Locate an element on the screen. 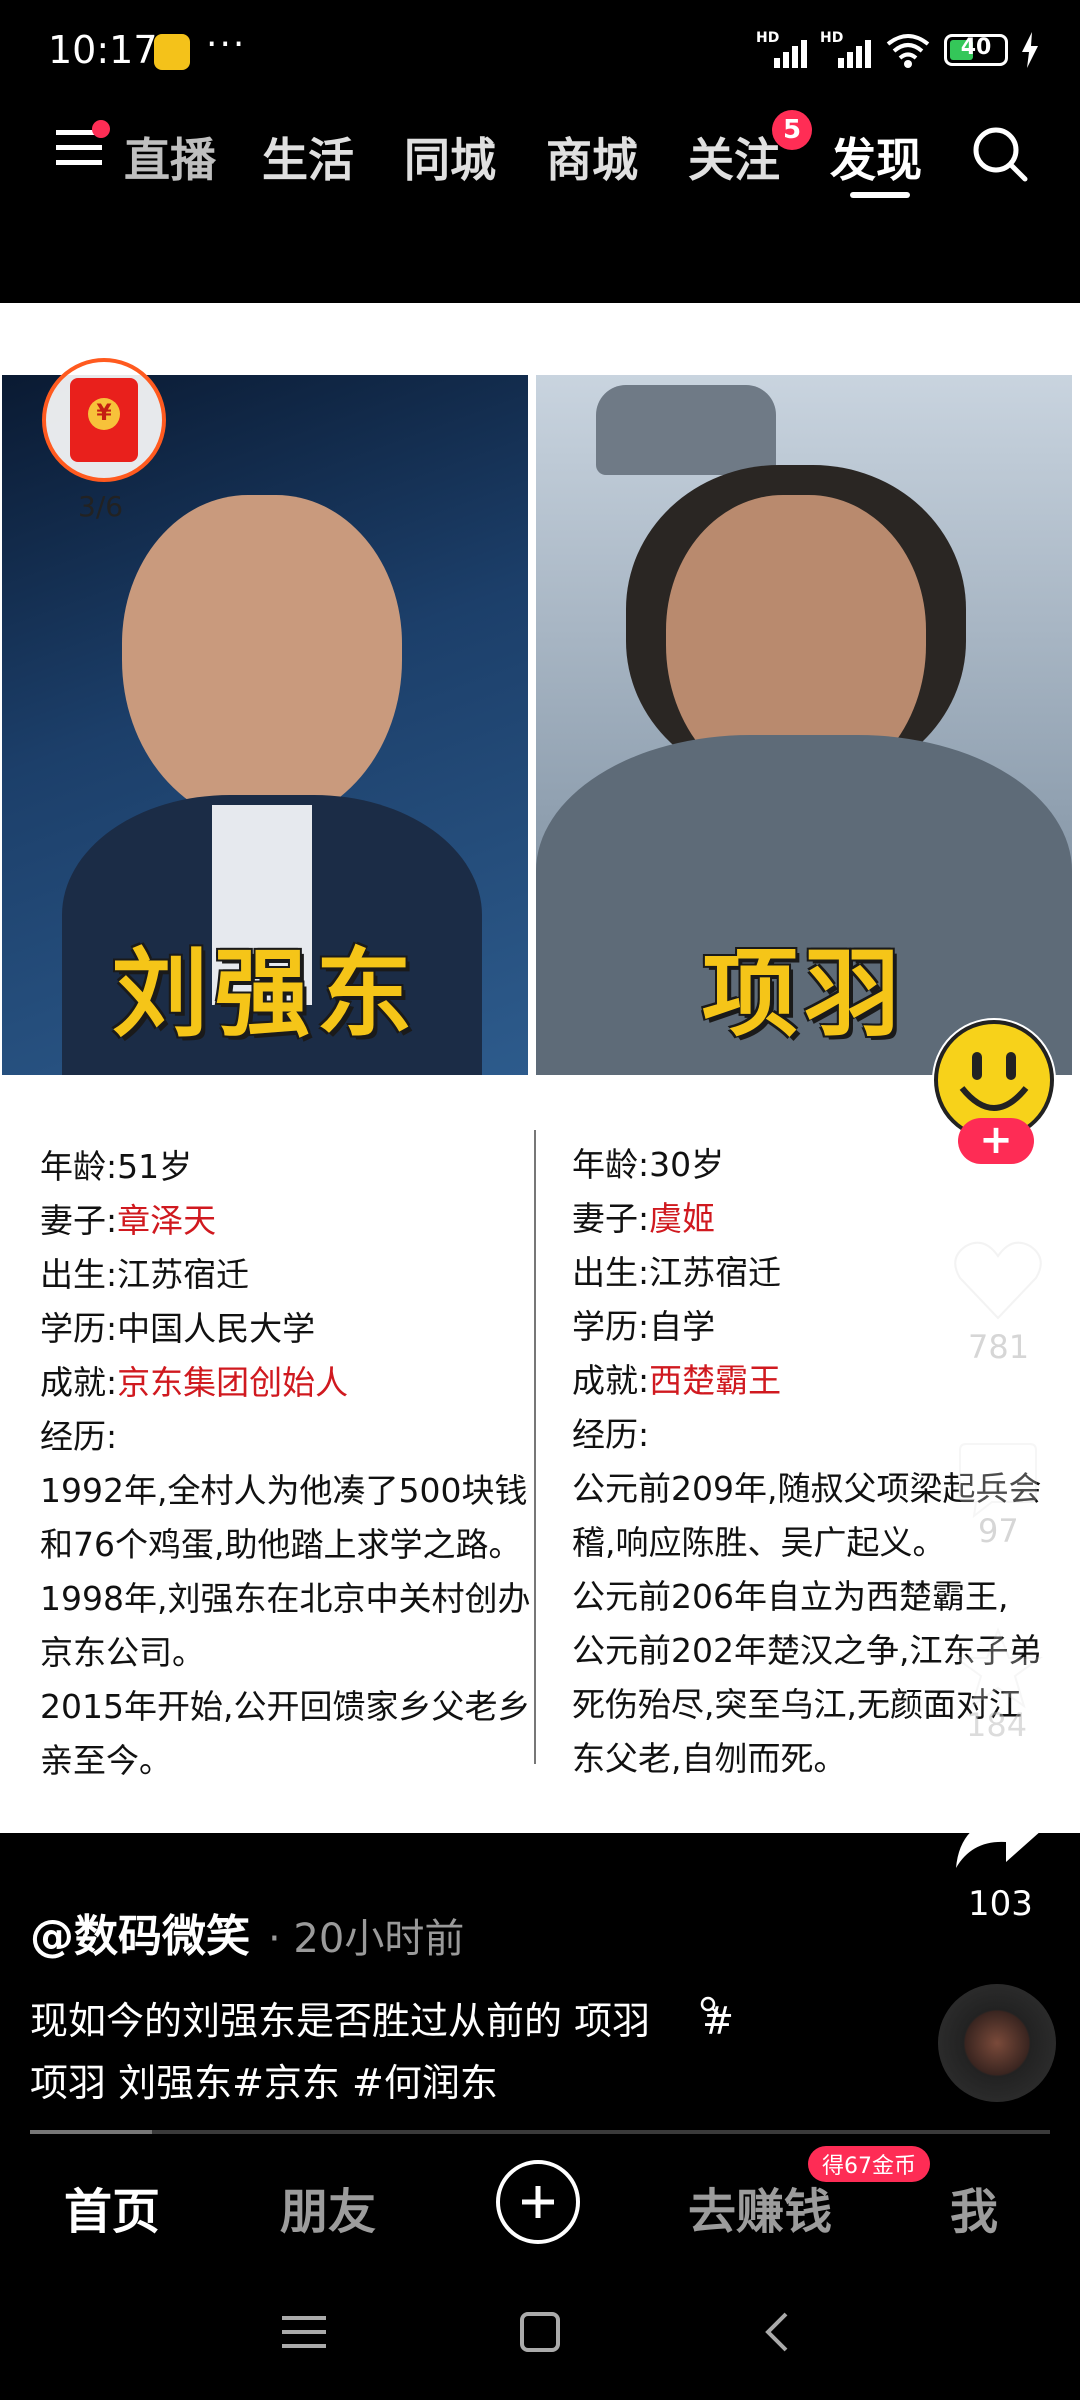 This screenshot has height=2400, width=1080. bottom-tab-home: 首页 is located at coordinates (112, 2207).